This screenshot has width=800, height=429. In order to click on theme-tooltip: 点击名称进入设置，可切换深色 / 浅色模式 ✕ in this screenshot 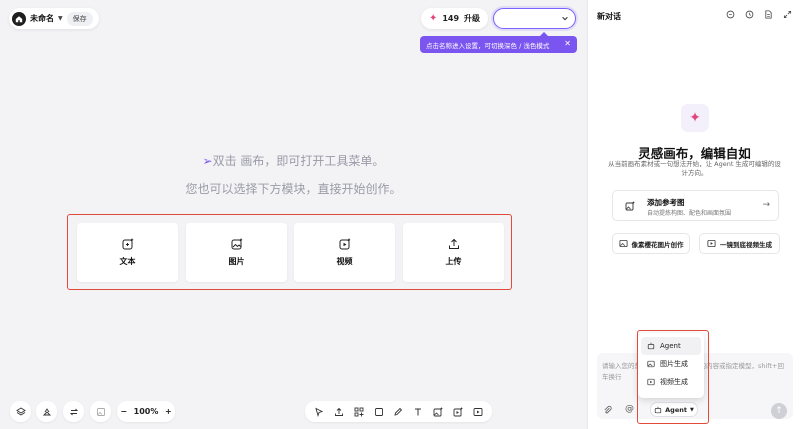, I will do `click(498, 42)`.